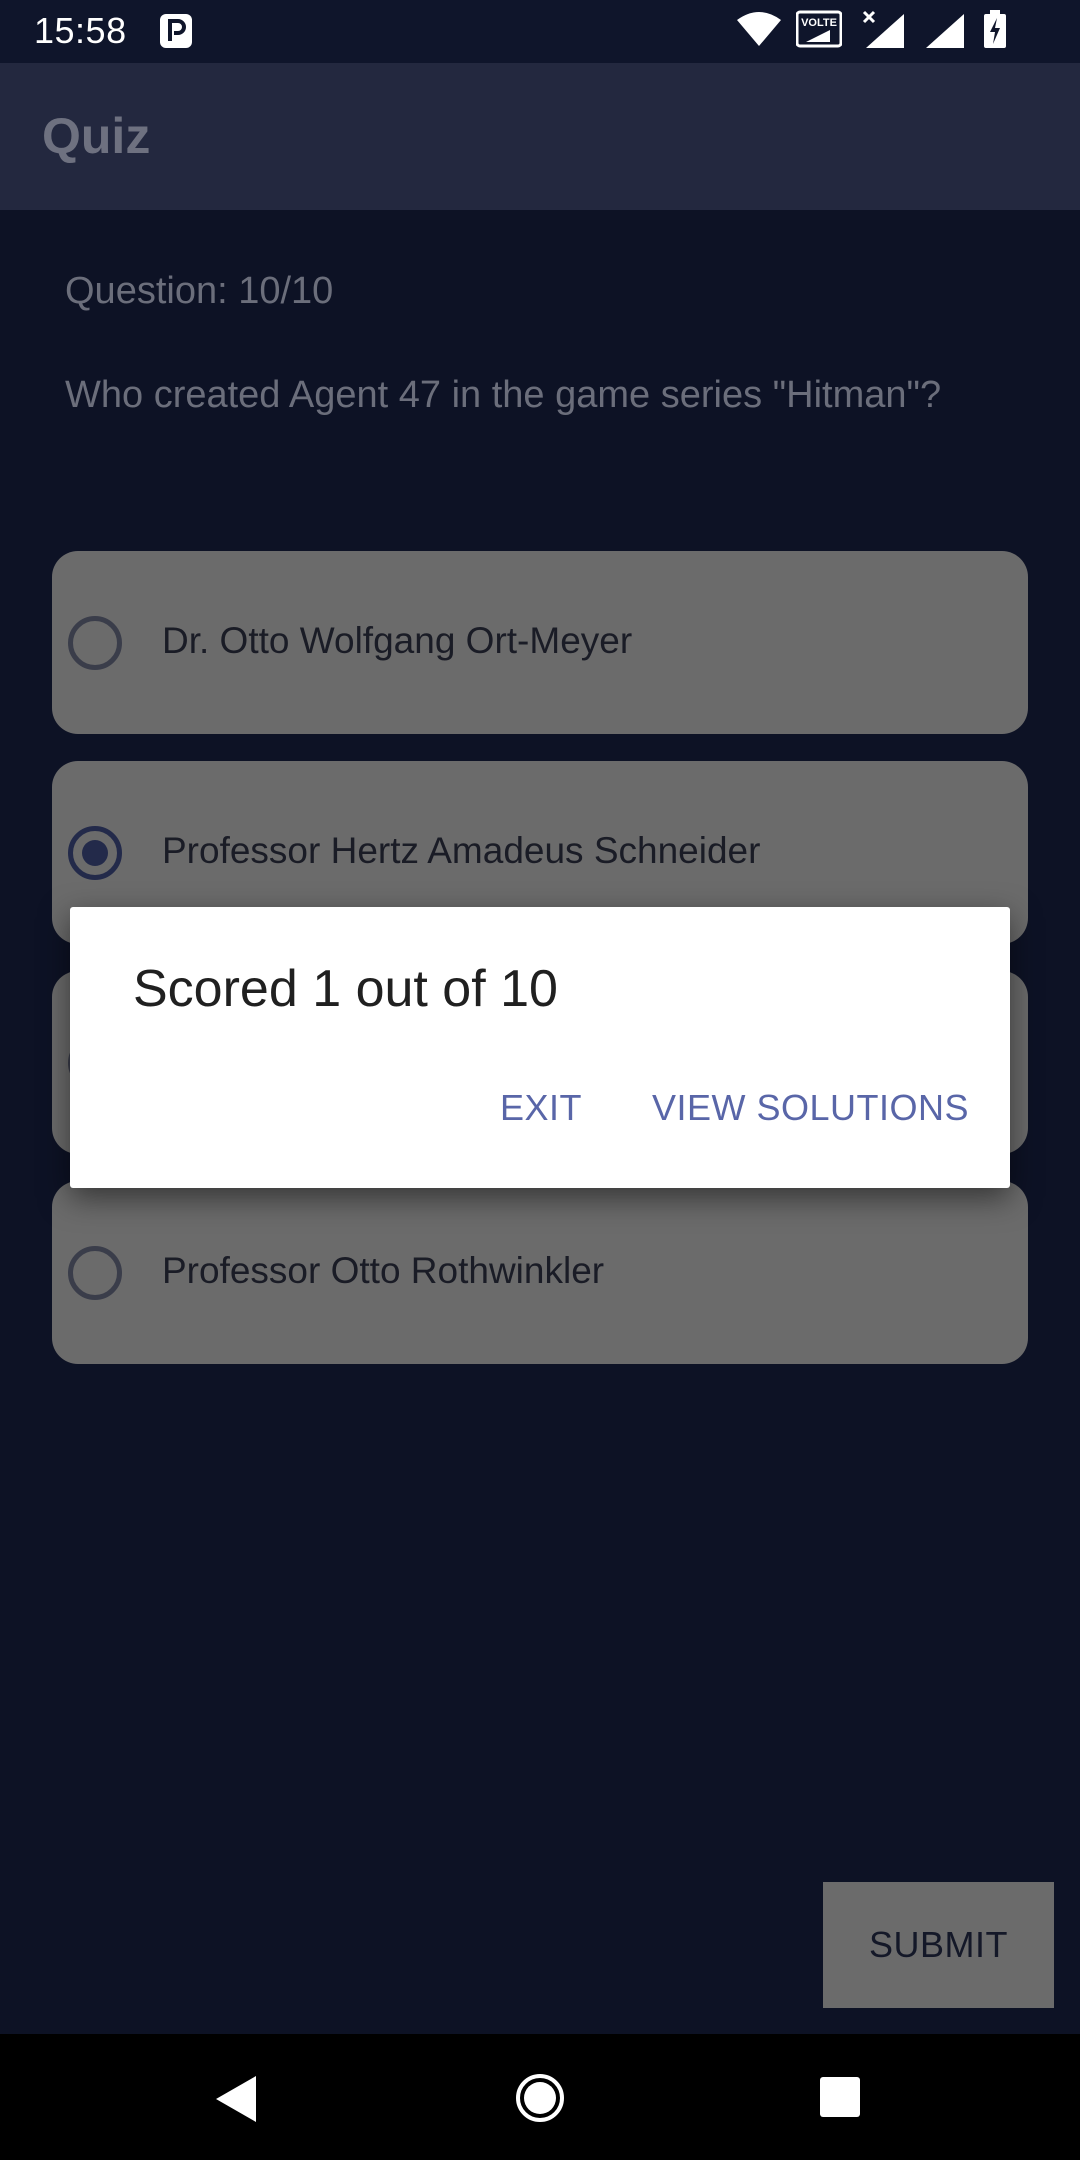  What do you see at coordinates (383, 1270) in the screenshot?
I see `answer-label: Professor Otto Rothwinkler` at bounding box center [383, 1270].